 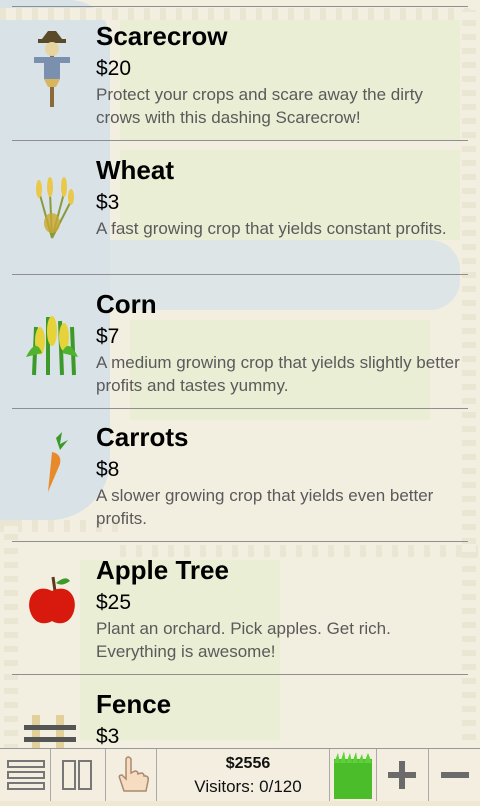 What do you see at coordinates (114, 602) in the screenshot?
I see `item-price: $25` at bounding box center [114, 602].